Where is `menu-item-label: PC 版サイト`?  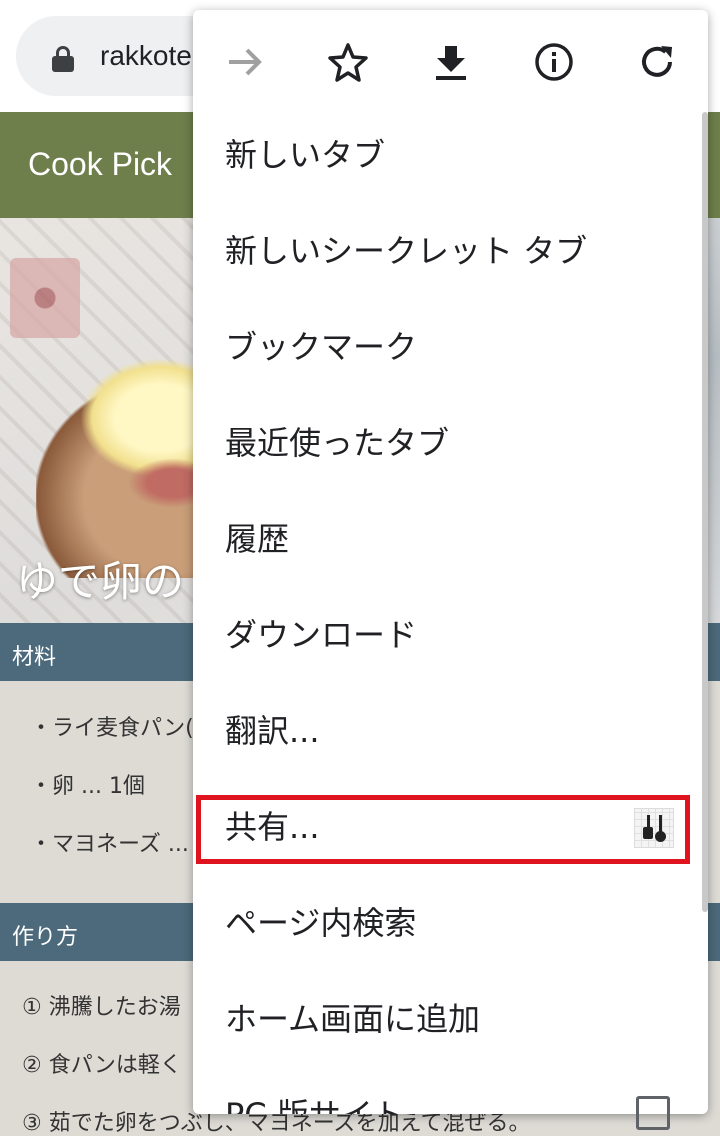
menu-item-label: PC 版サイト is located at coordinates (315, 1102).